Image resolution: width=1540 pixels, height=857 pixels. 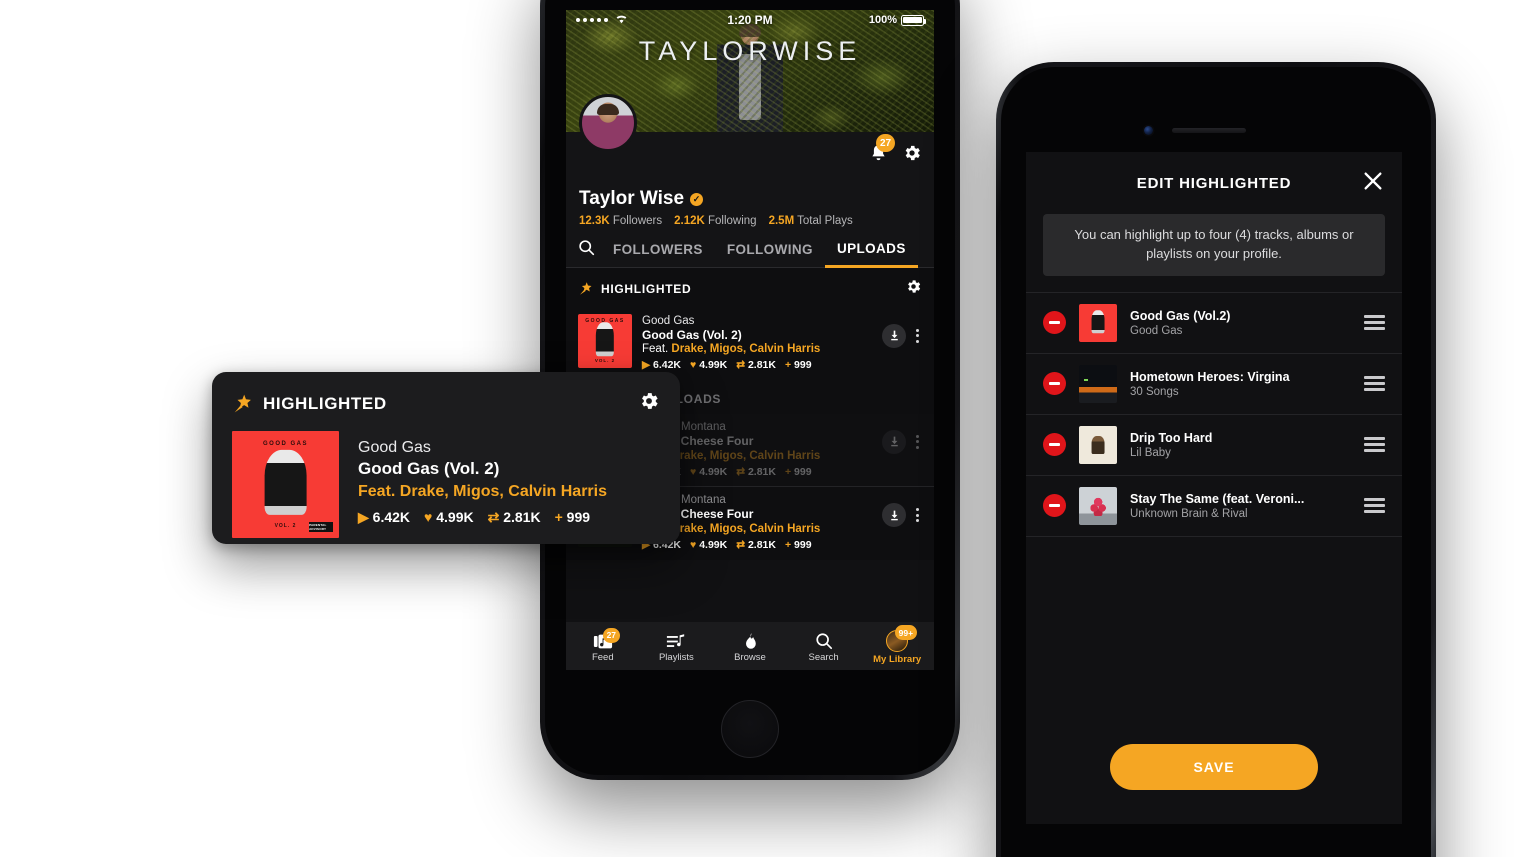 I want to click on list-item-subtitle: 30 Songs, so click(x=1154, y=391).